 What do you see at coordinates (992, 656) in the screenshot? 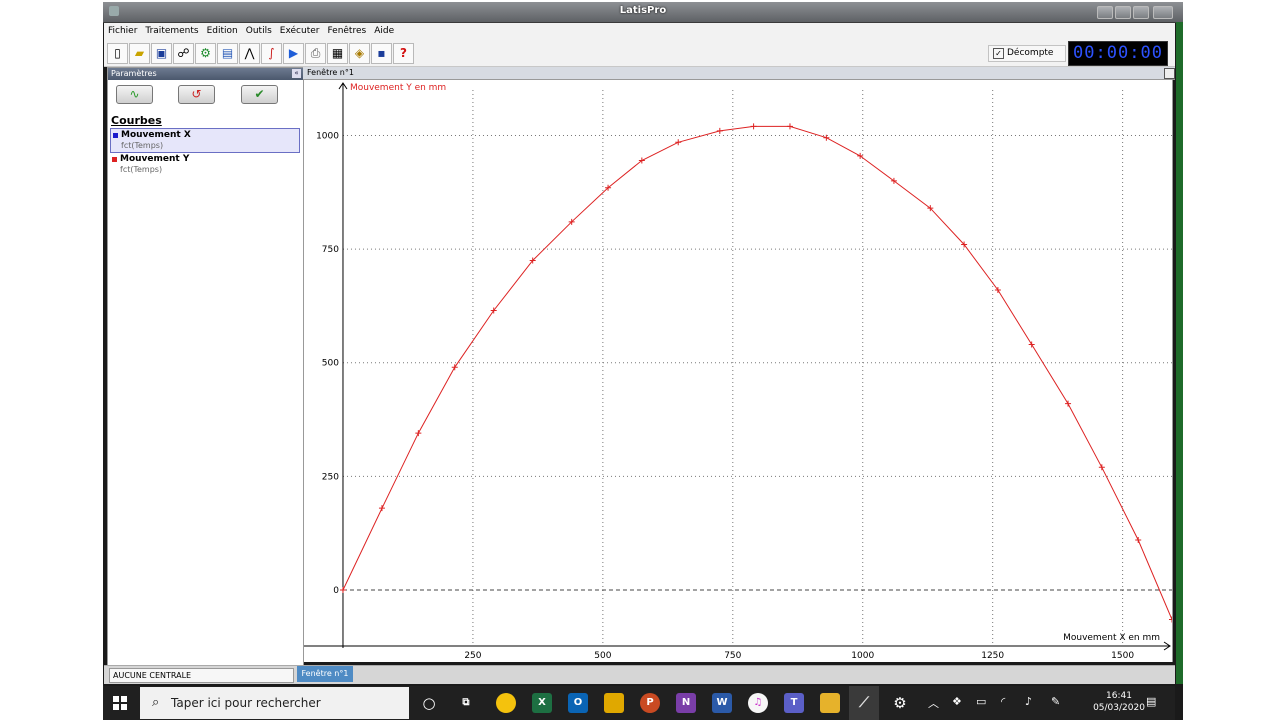
I see `x-tick-label: 1250` at bounding box center [992, 656].